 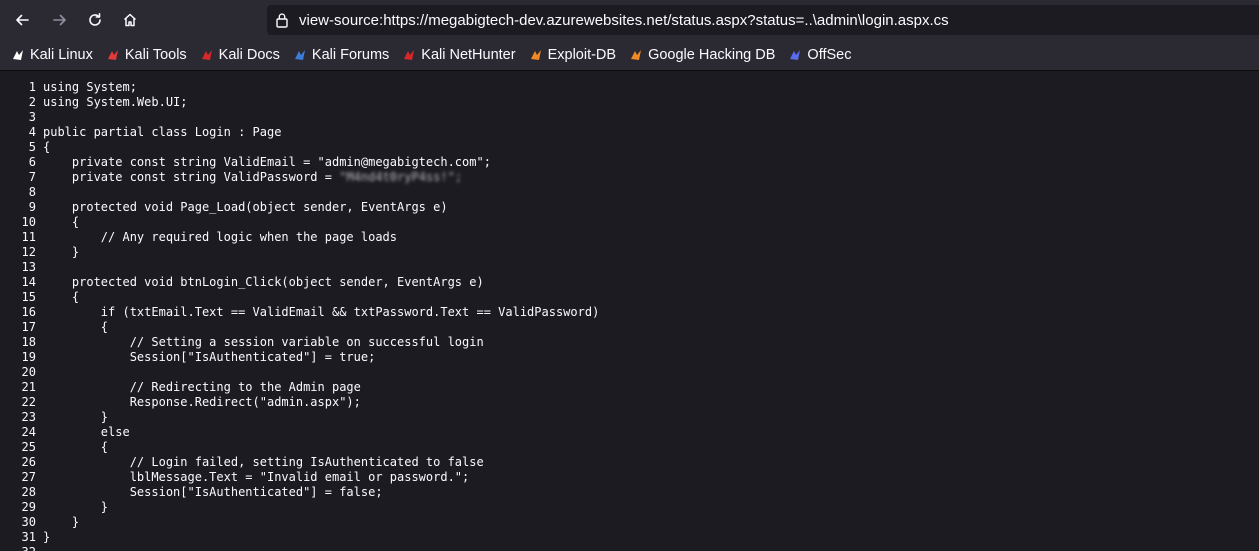 What do you see at coordinates (300, 55) in the screenshot?
I see `kali-forums-icon` at bounding box center [300, 55].